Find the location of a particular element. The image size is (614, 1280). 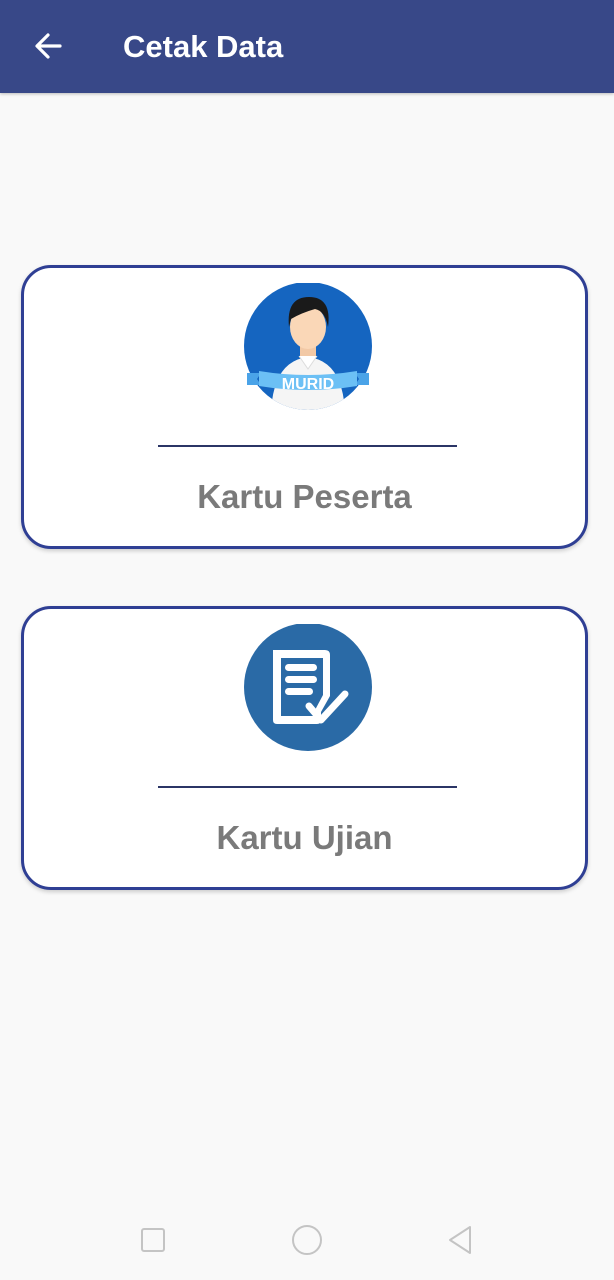

app-bar: Cetak Data is located at coordinates (307, 46).